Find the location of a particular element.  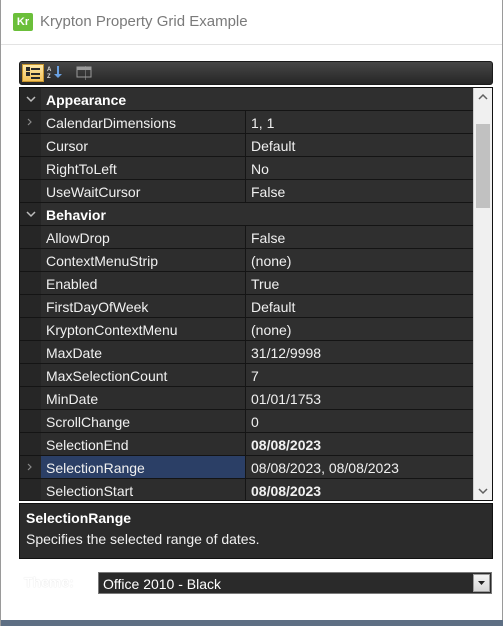

property-name-cell: MaxDate is located at coordinates (143, 352).